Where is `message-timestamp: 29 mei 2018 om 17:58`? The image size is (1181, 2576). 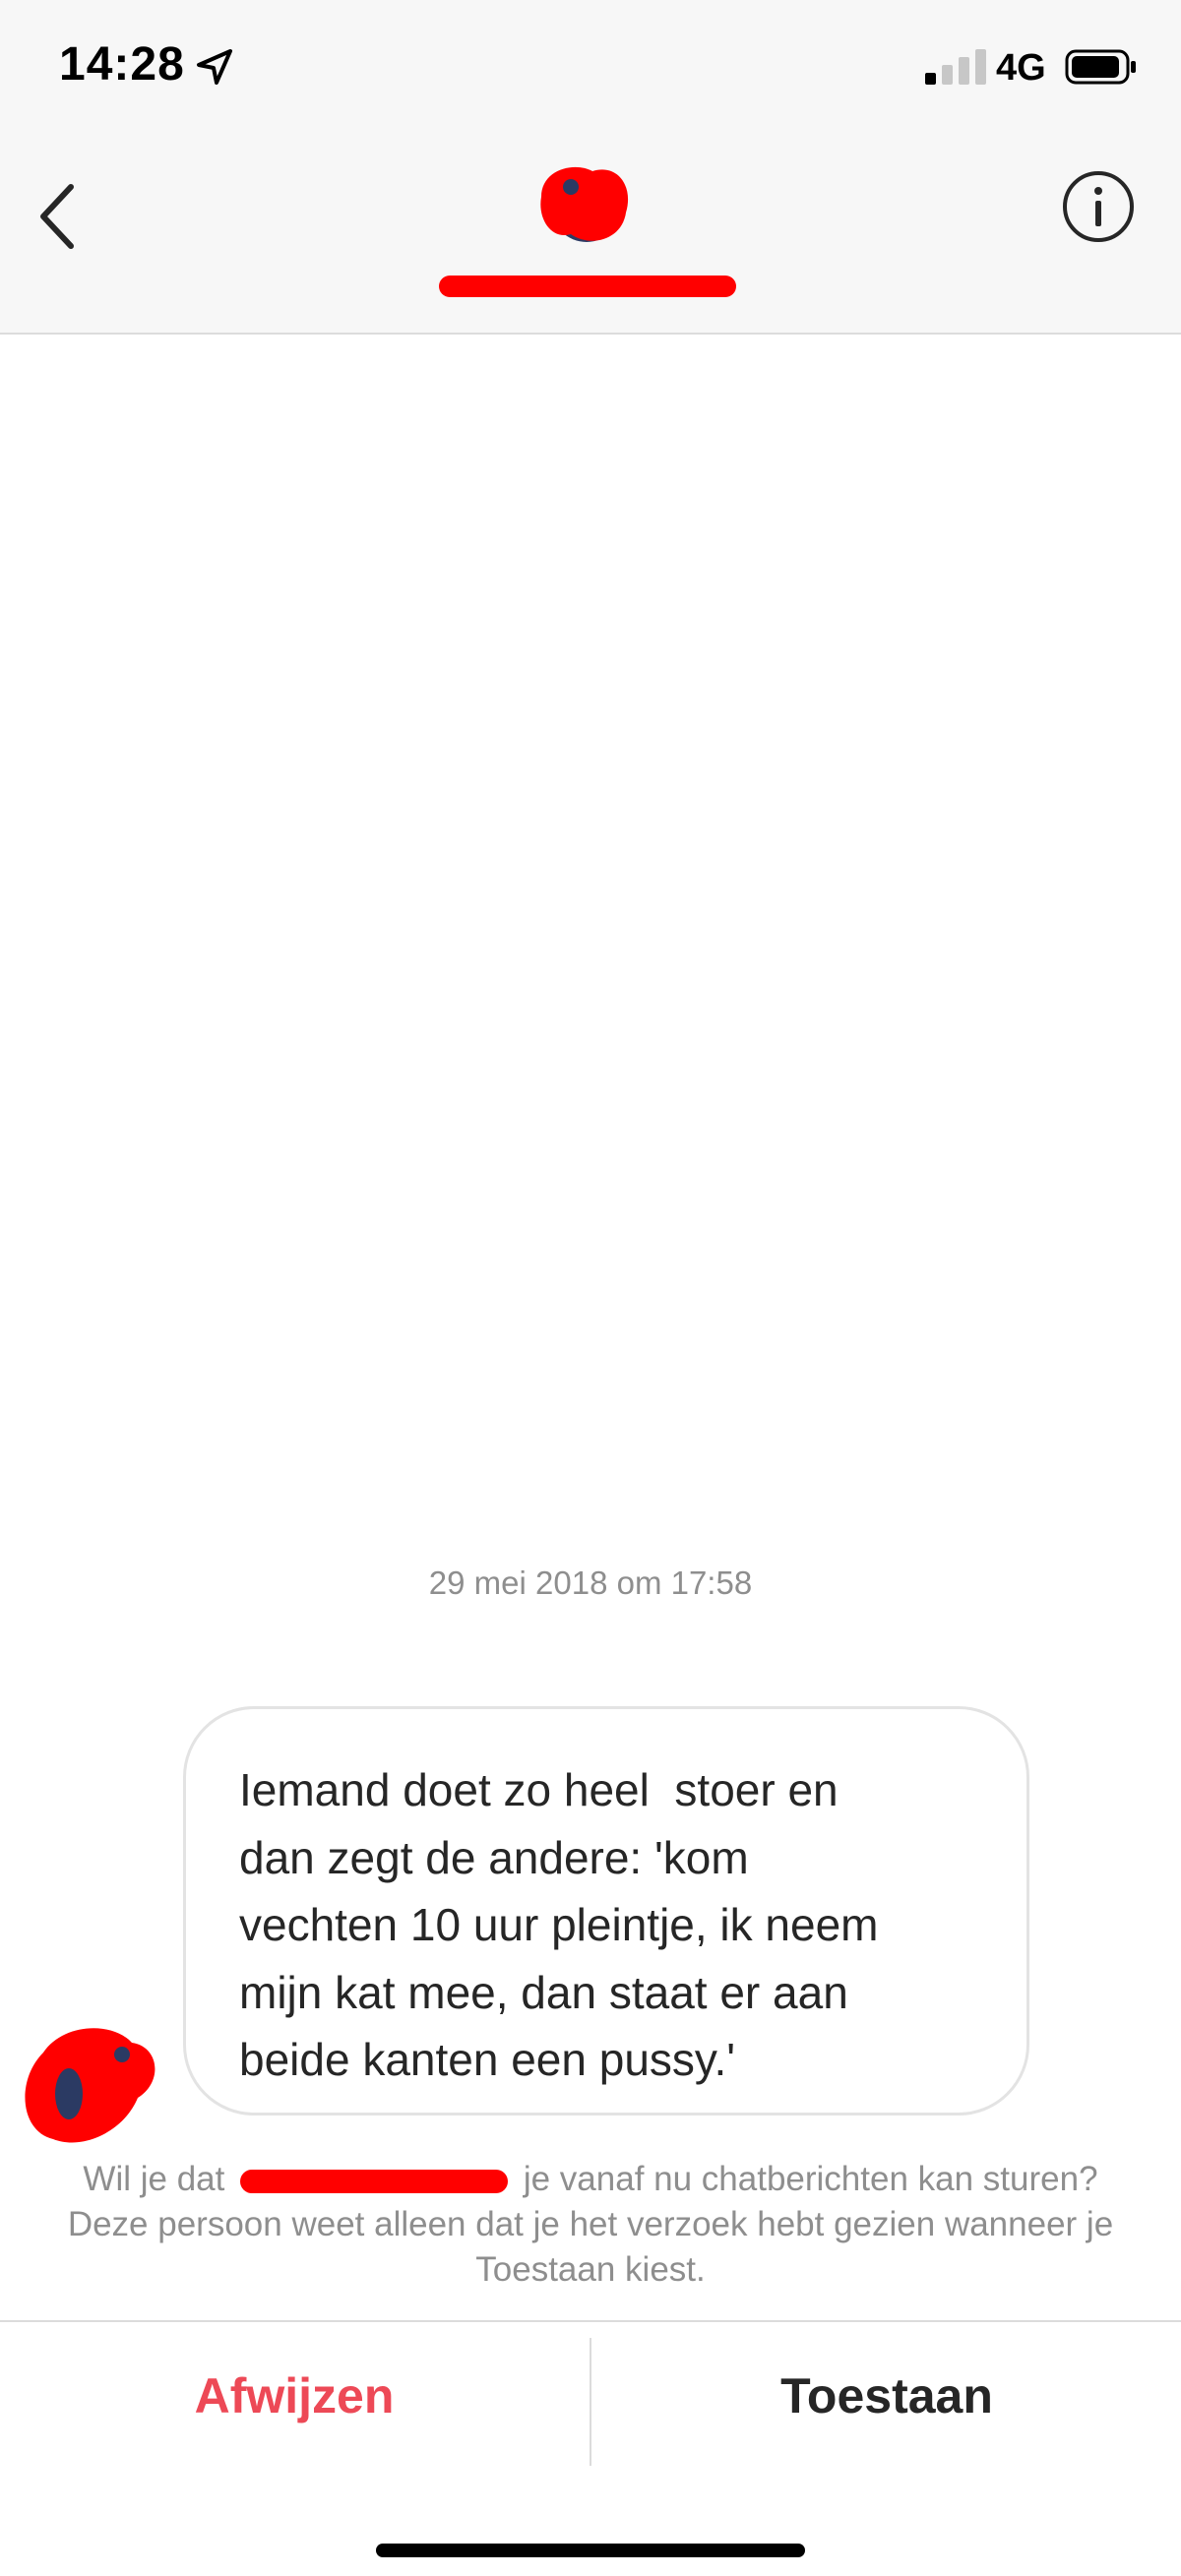
message-timestamp: 29 mei 2018 om 17:58 is located at coordinates (590, 1582).